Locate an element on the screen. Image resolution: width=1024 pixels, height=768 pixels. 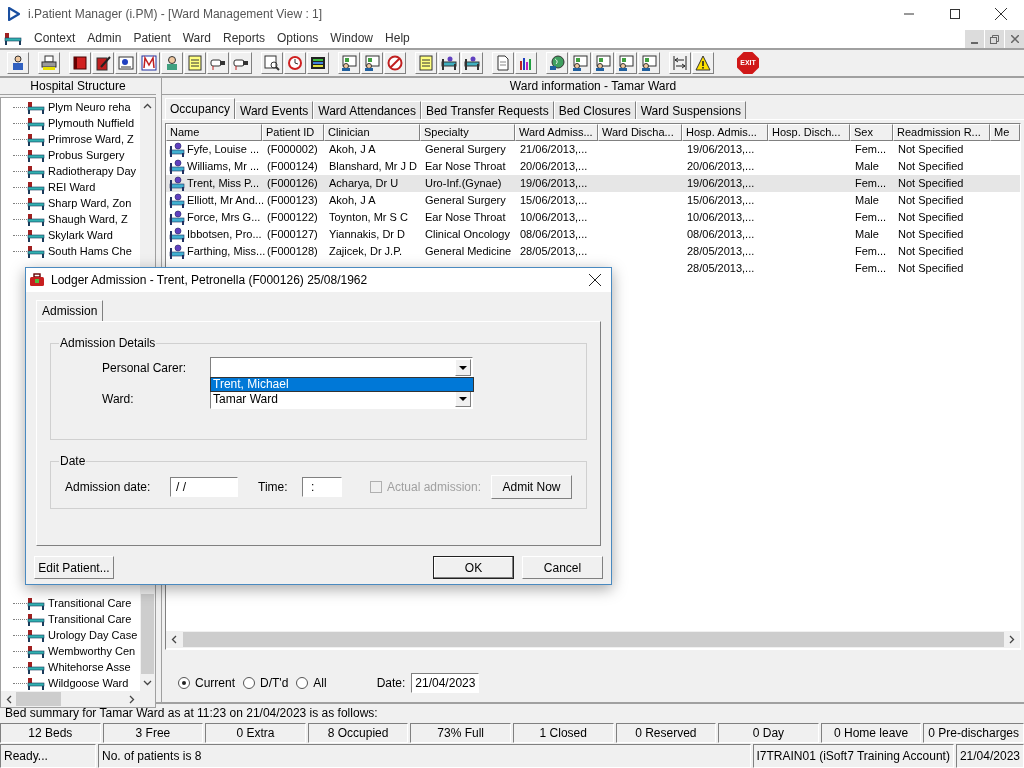
tree-item: South Hams Che is located at coordinates (90, 251).